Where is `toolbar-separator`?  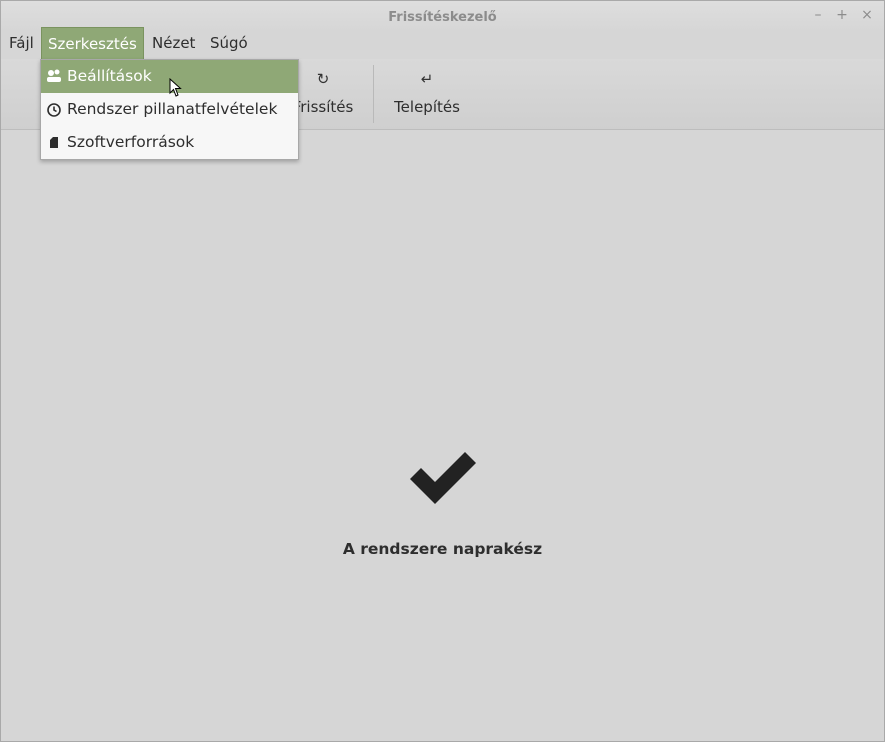
toolbar-separator is located at coordinates (373, 94).